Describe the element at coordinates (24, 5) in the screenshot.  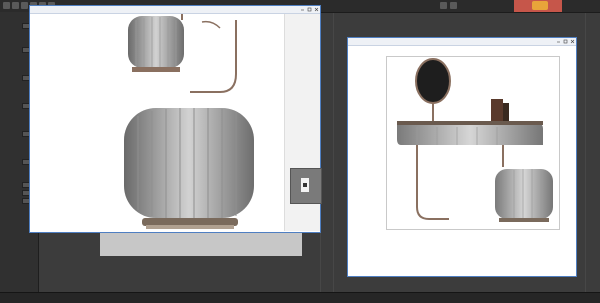
I see `select-icon` at that location.